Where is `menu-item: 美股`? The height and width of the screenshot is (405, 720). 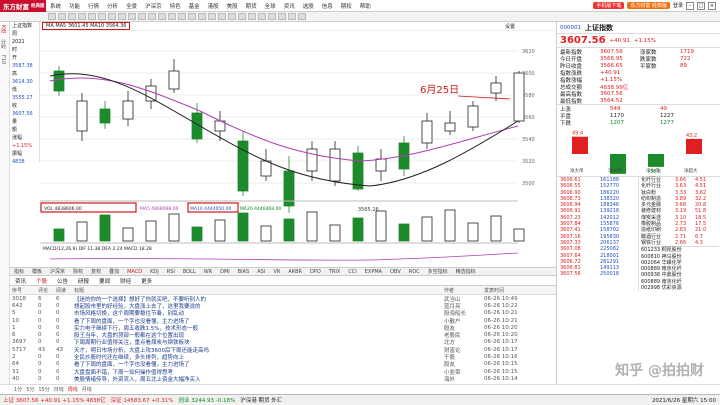 menu-item: 美股 is located at coordinates (232, 6).